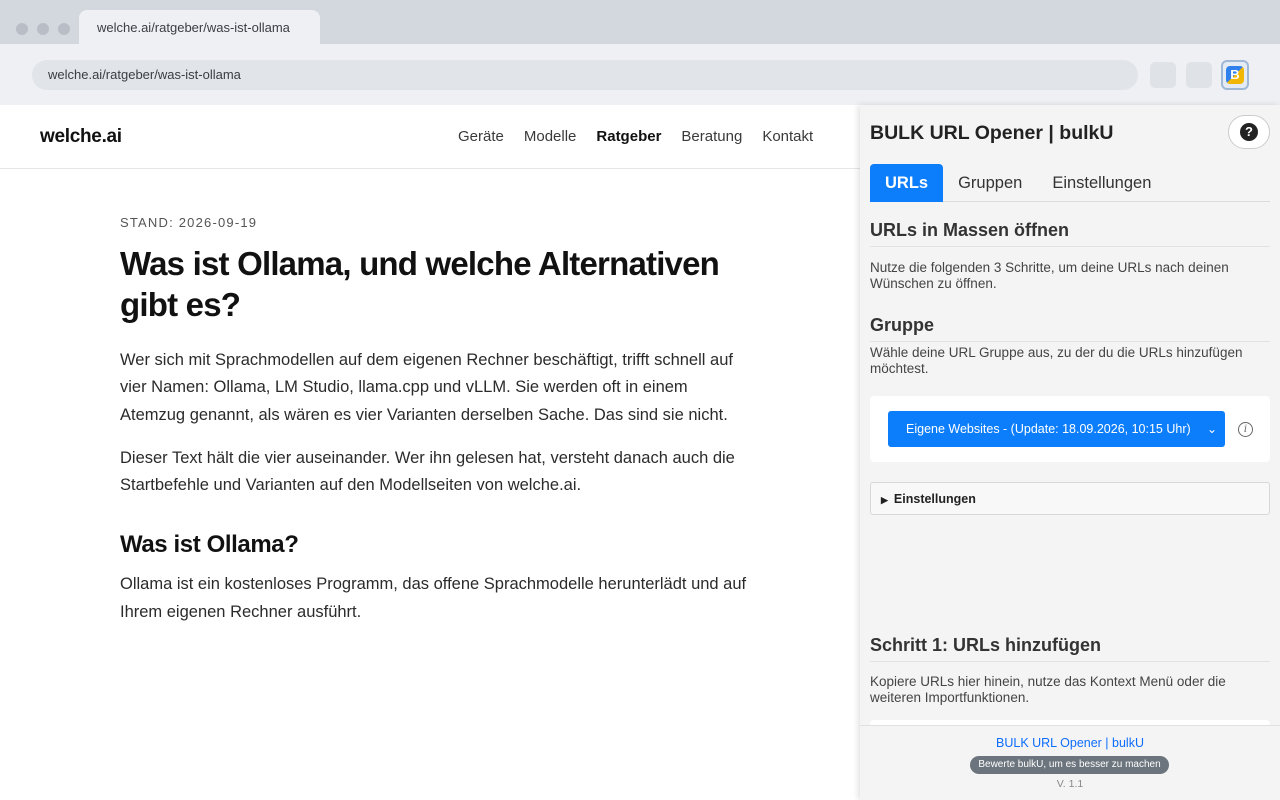  What do you see at coordinates (907, 183) in the screenshot?
I see `tab-urls: URLs` at bounding box center [907, 183].